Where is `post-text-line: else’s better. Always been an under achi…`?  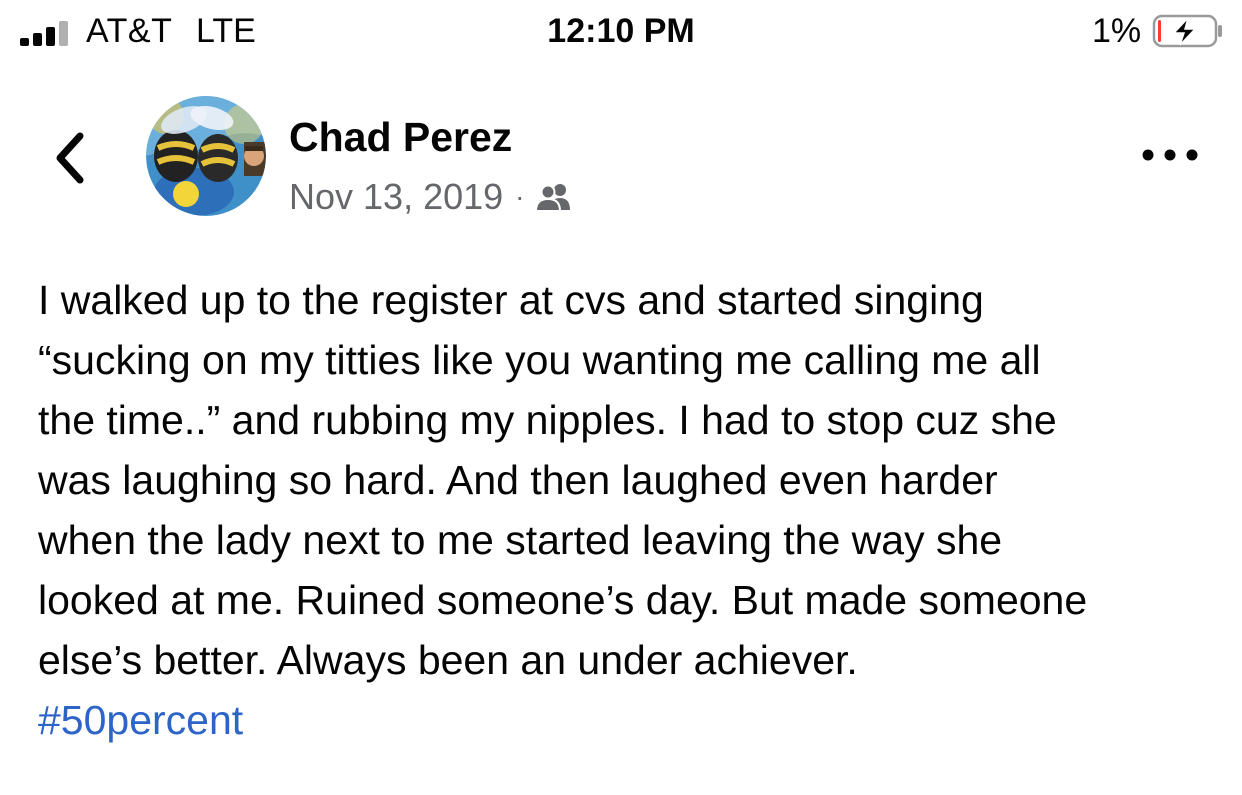 post-text-line: else’s better. Always been an under achi… is located at coordinates (448, 660).